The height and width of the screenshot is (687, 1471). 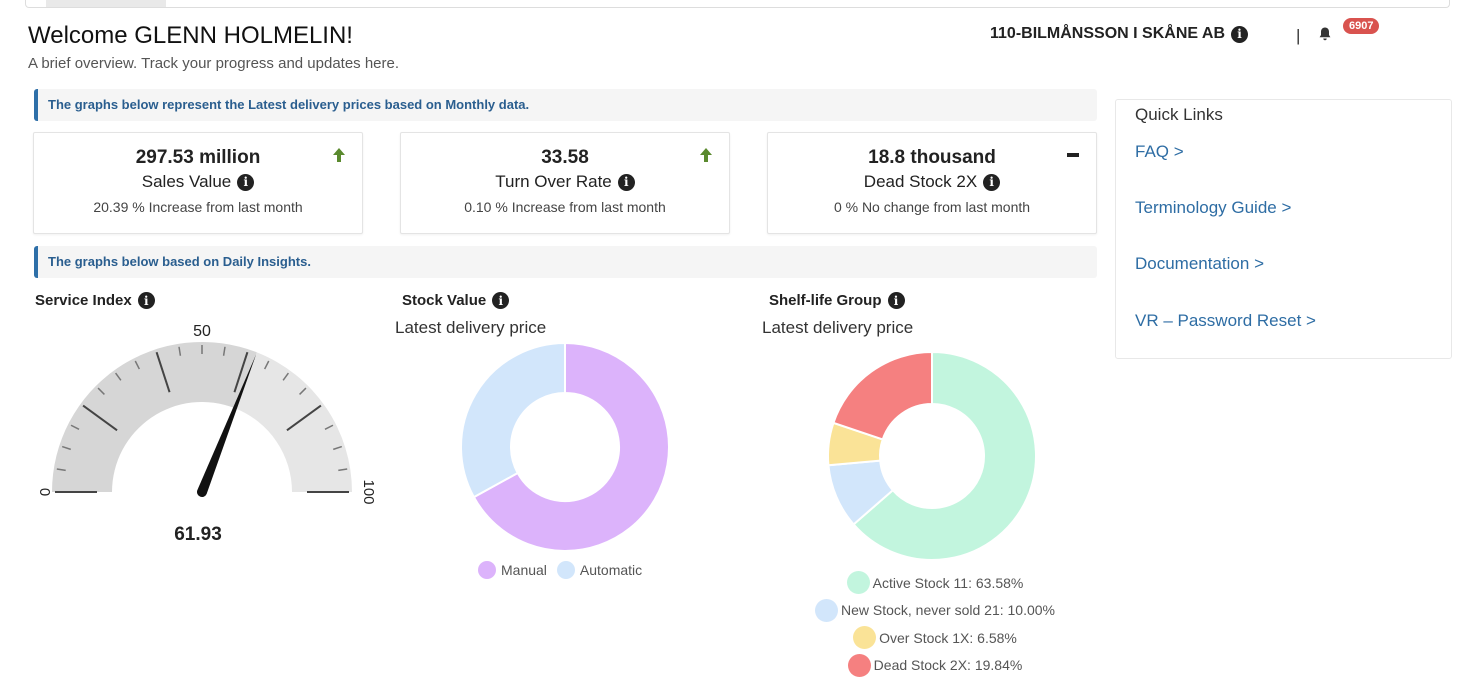 I want to click on service-index-title-row: Service Index i, so click(x=95, y=300).